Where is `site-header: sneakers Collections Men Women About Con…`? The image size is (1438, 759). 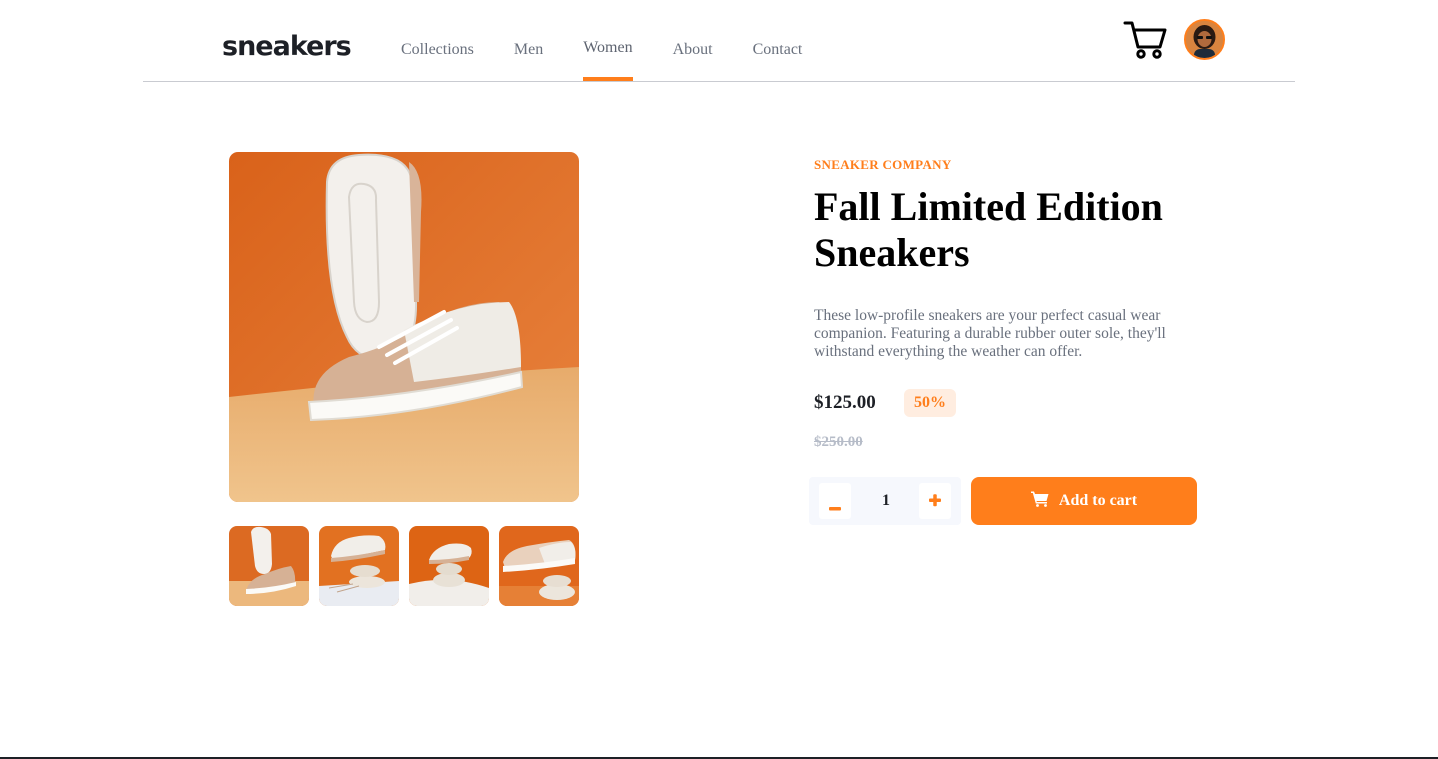 site-header: sneakers Collections Men Women About Con… is located at coordinates (719, 41).